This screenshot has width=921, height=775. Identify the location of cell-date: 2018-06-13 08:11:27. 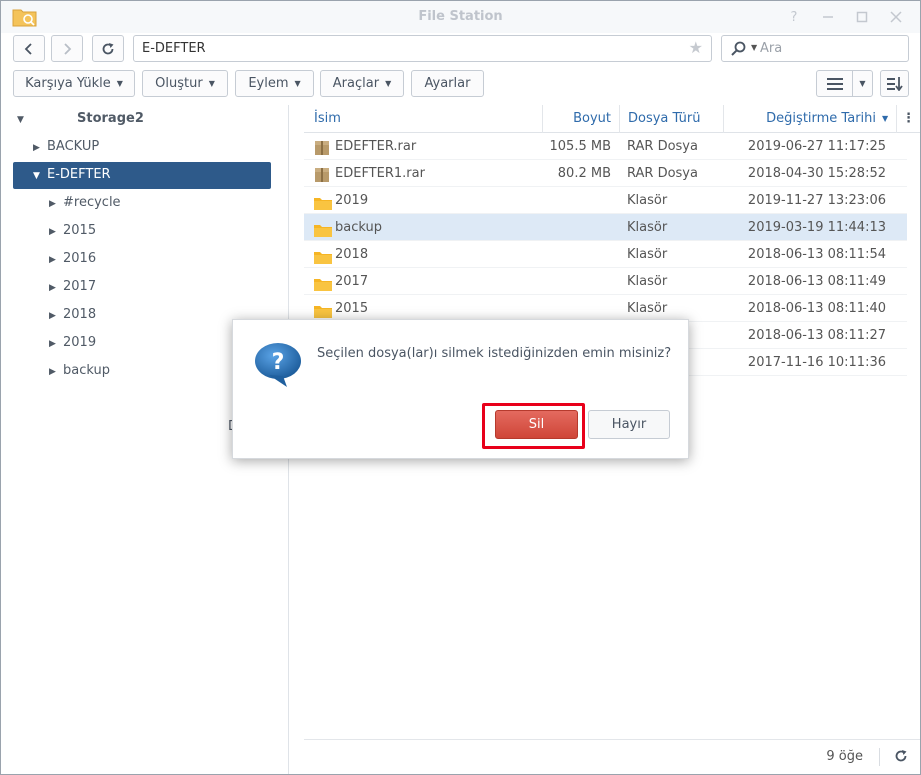
(816, 335).